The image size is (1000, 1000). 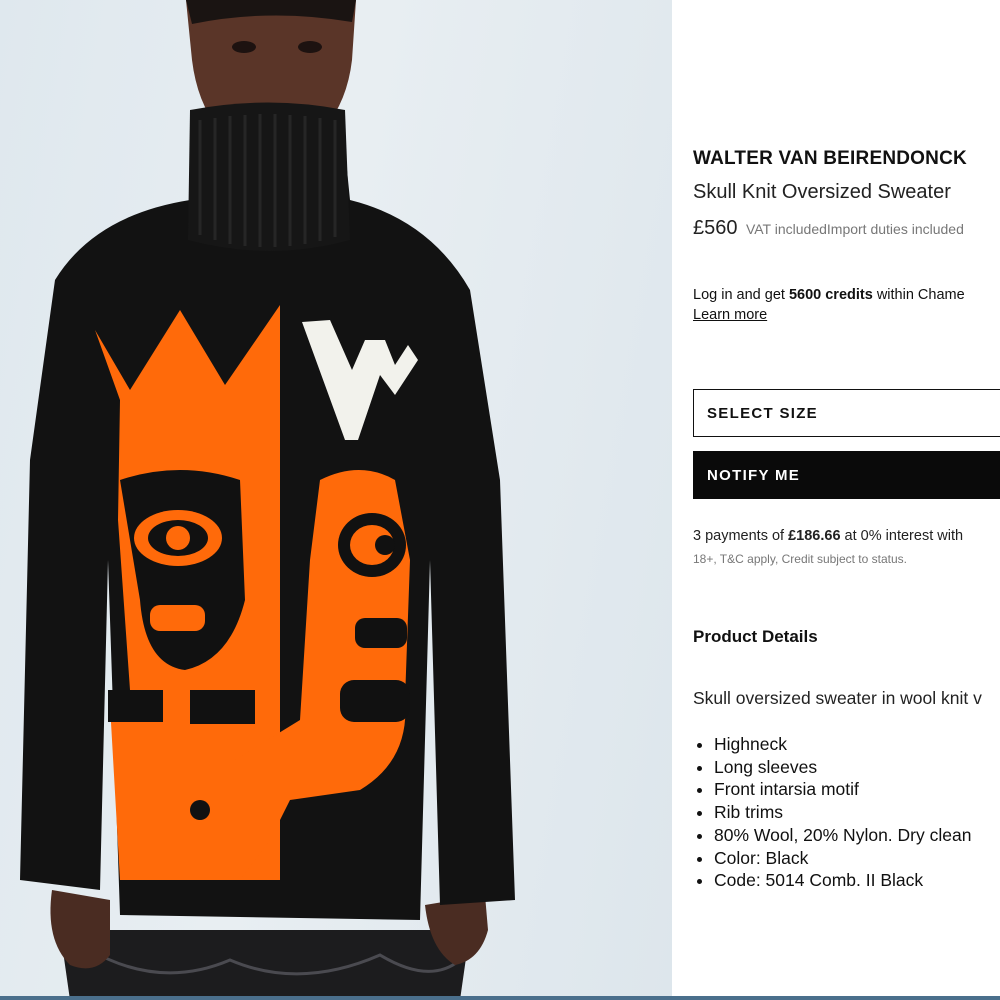 I want to click on bottom-divider, so click(x=500, y=998).